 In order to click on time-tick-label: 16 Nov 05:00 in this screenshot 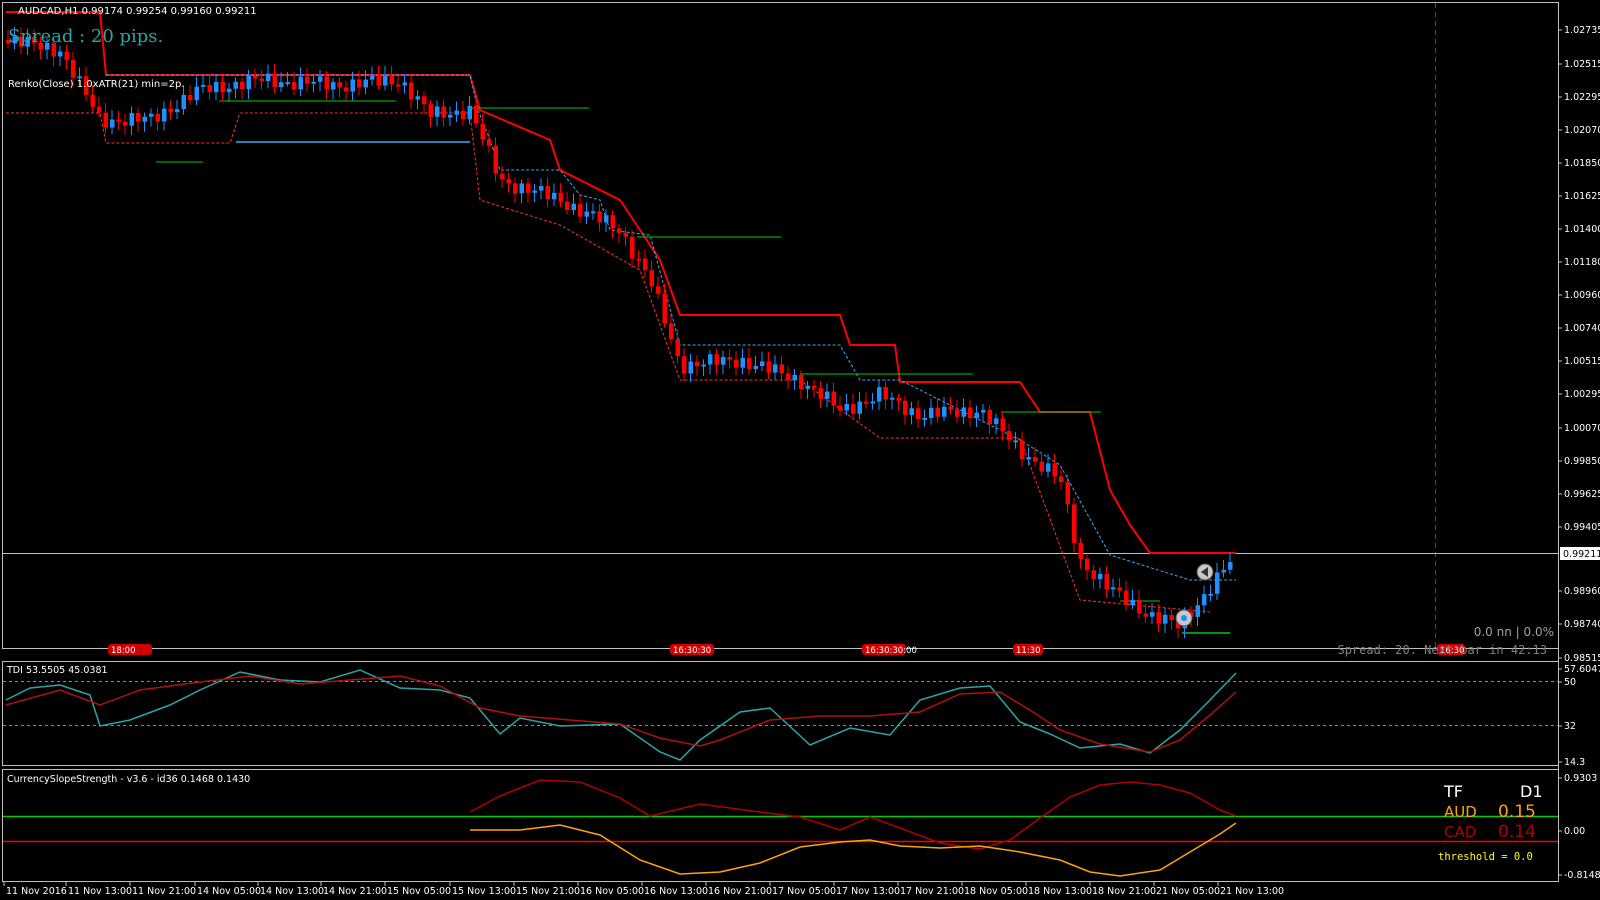, I will do `click(612, 891)`.